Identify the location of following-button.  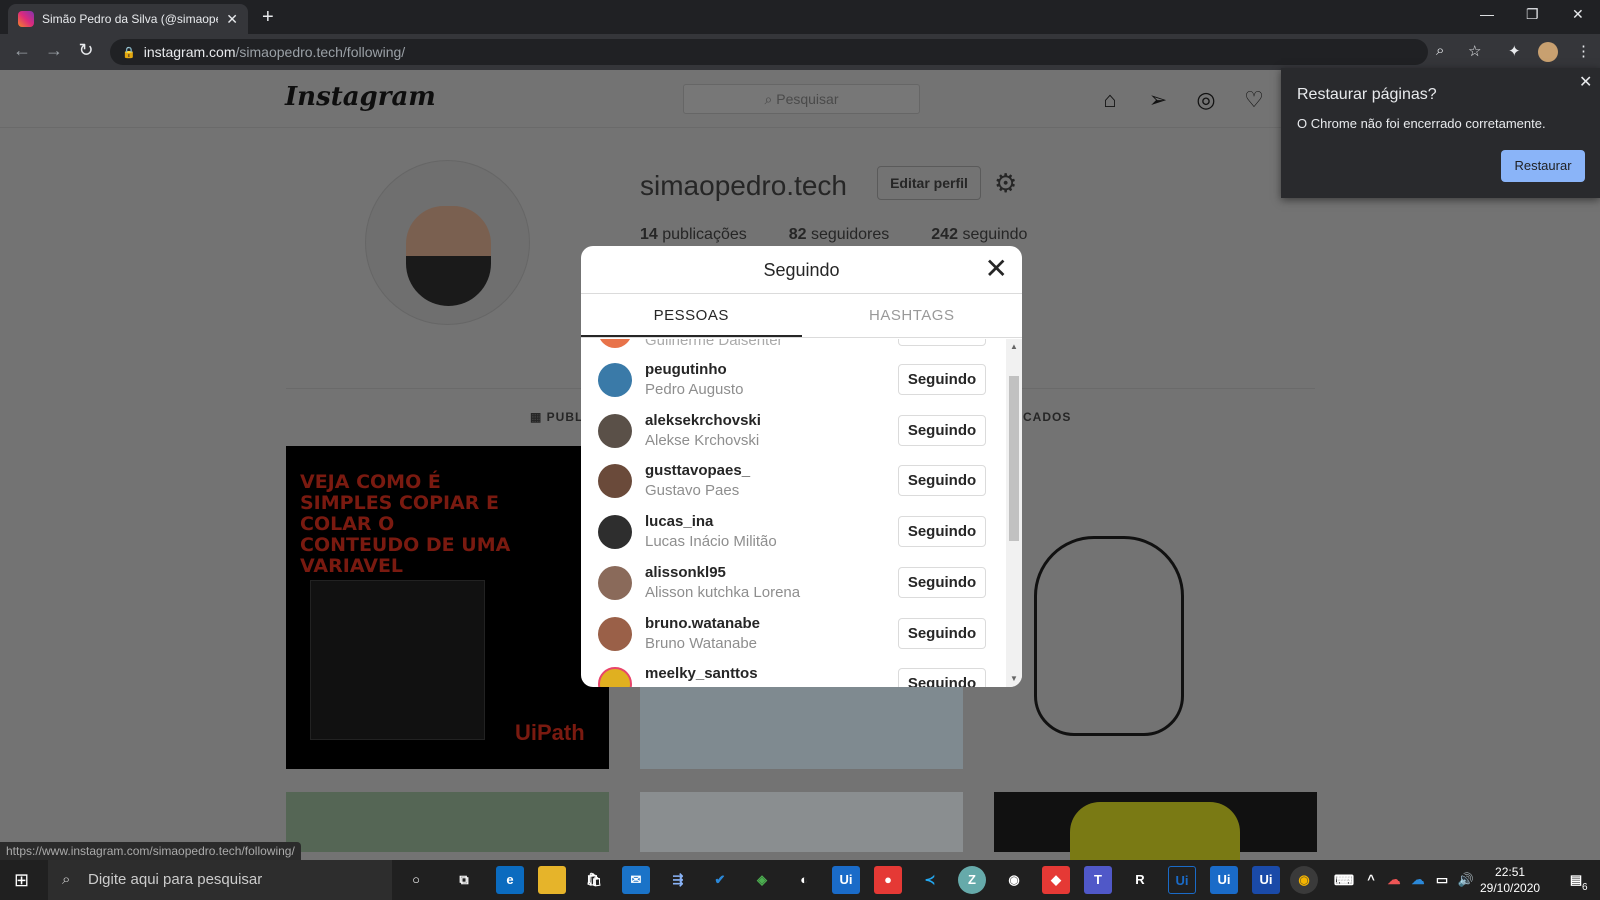
(942, 342).